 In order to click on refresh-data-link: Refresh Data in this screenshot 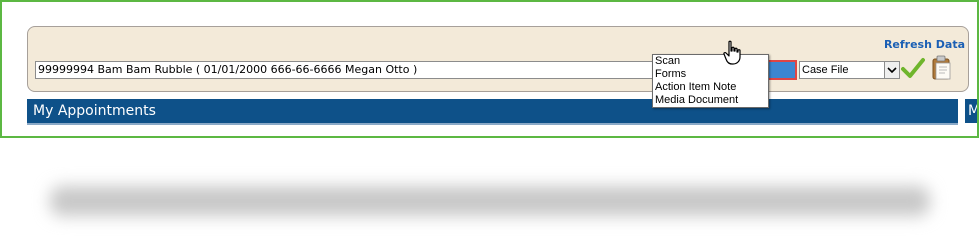, I will do `click(924, 44)`.